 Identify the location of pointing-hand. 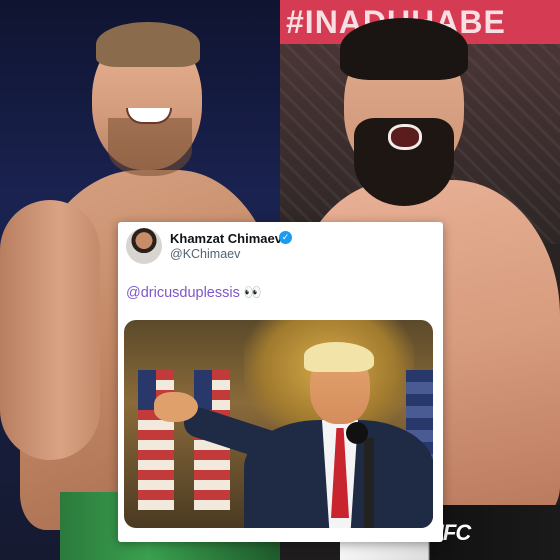
(176, 407).